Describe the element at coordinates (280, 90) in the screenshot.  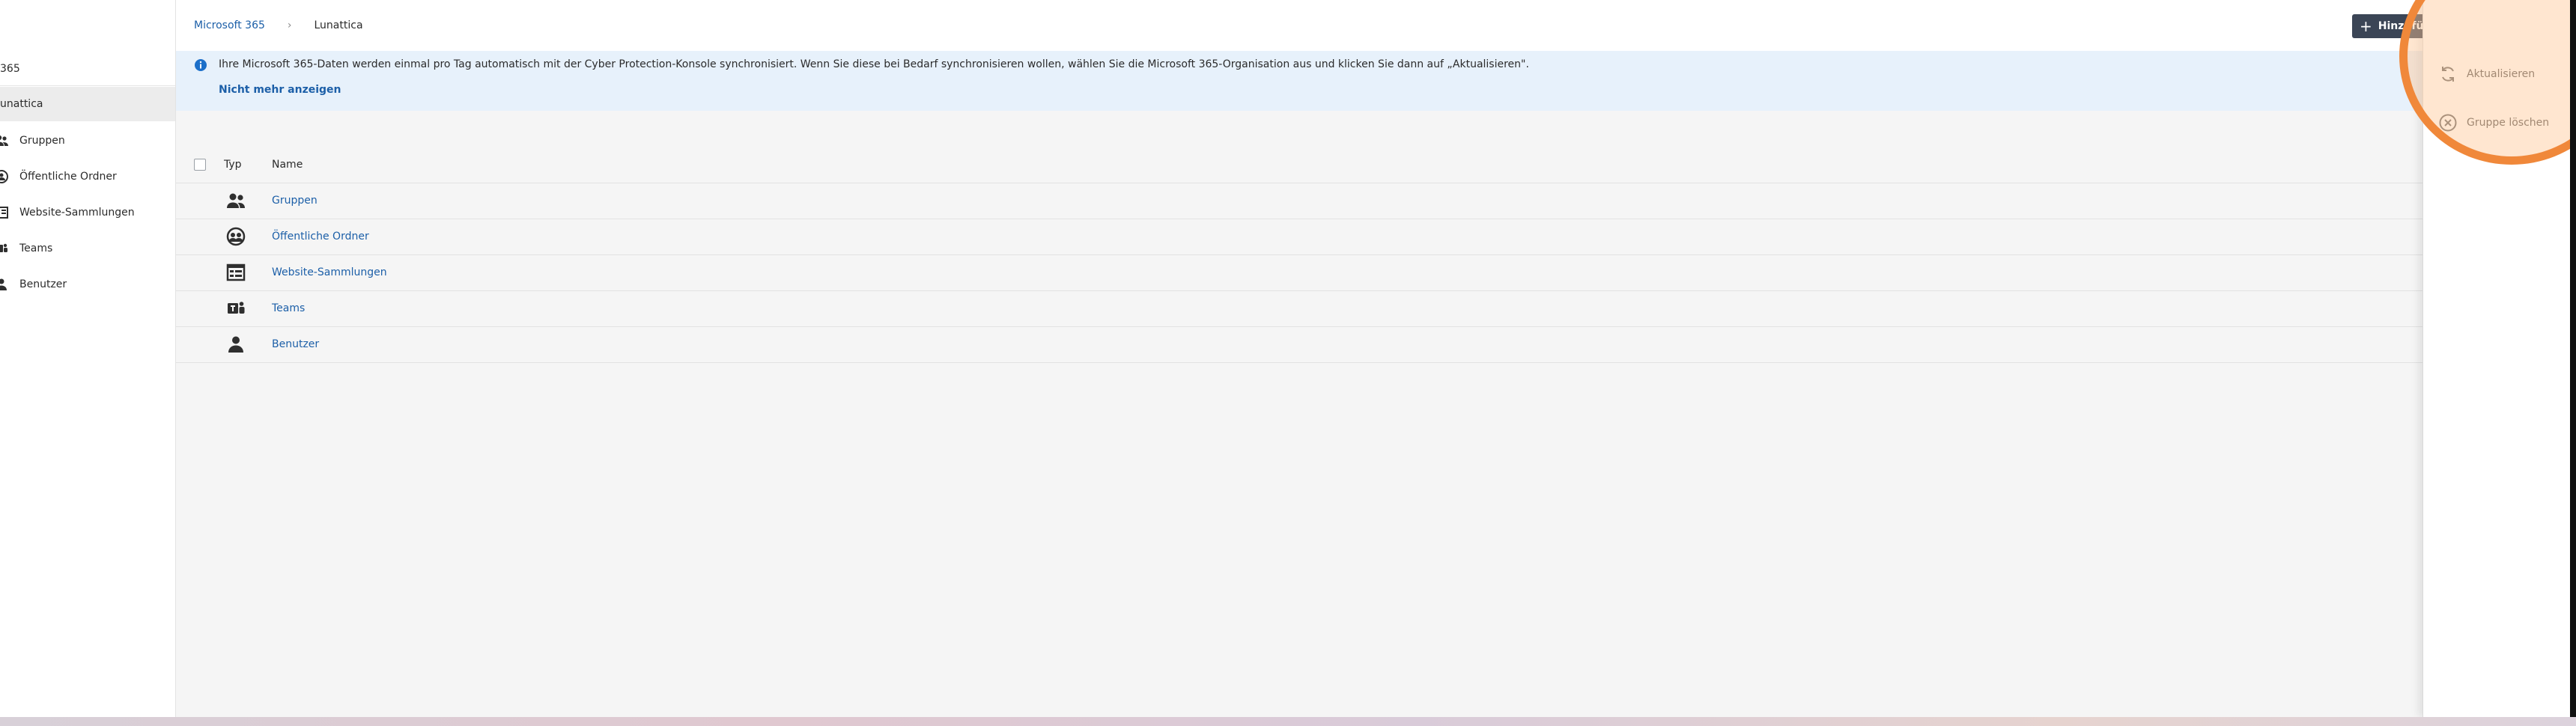
I see `dismiss-banner-link: Nicht mehr anzeigen` at that location.